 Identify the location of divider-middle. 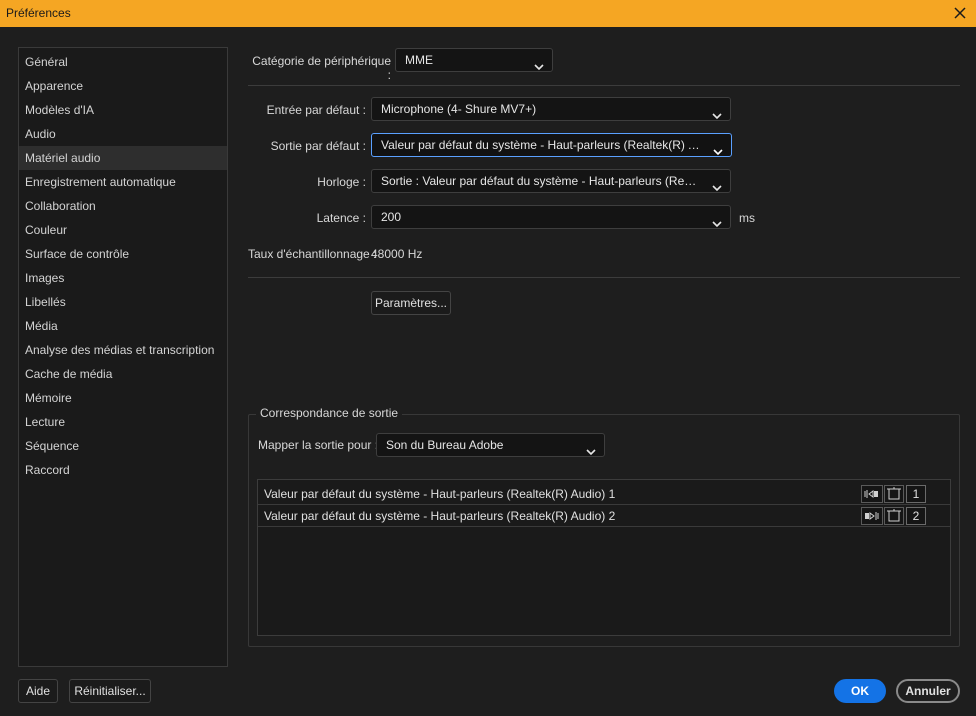
(604, 277).